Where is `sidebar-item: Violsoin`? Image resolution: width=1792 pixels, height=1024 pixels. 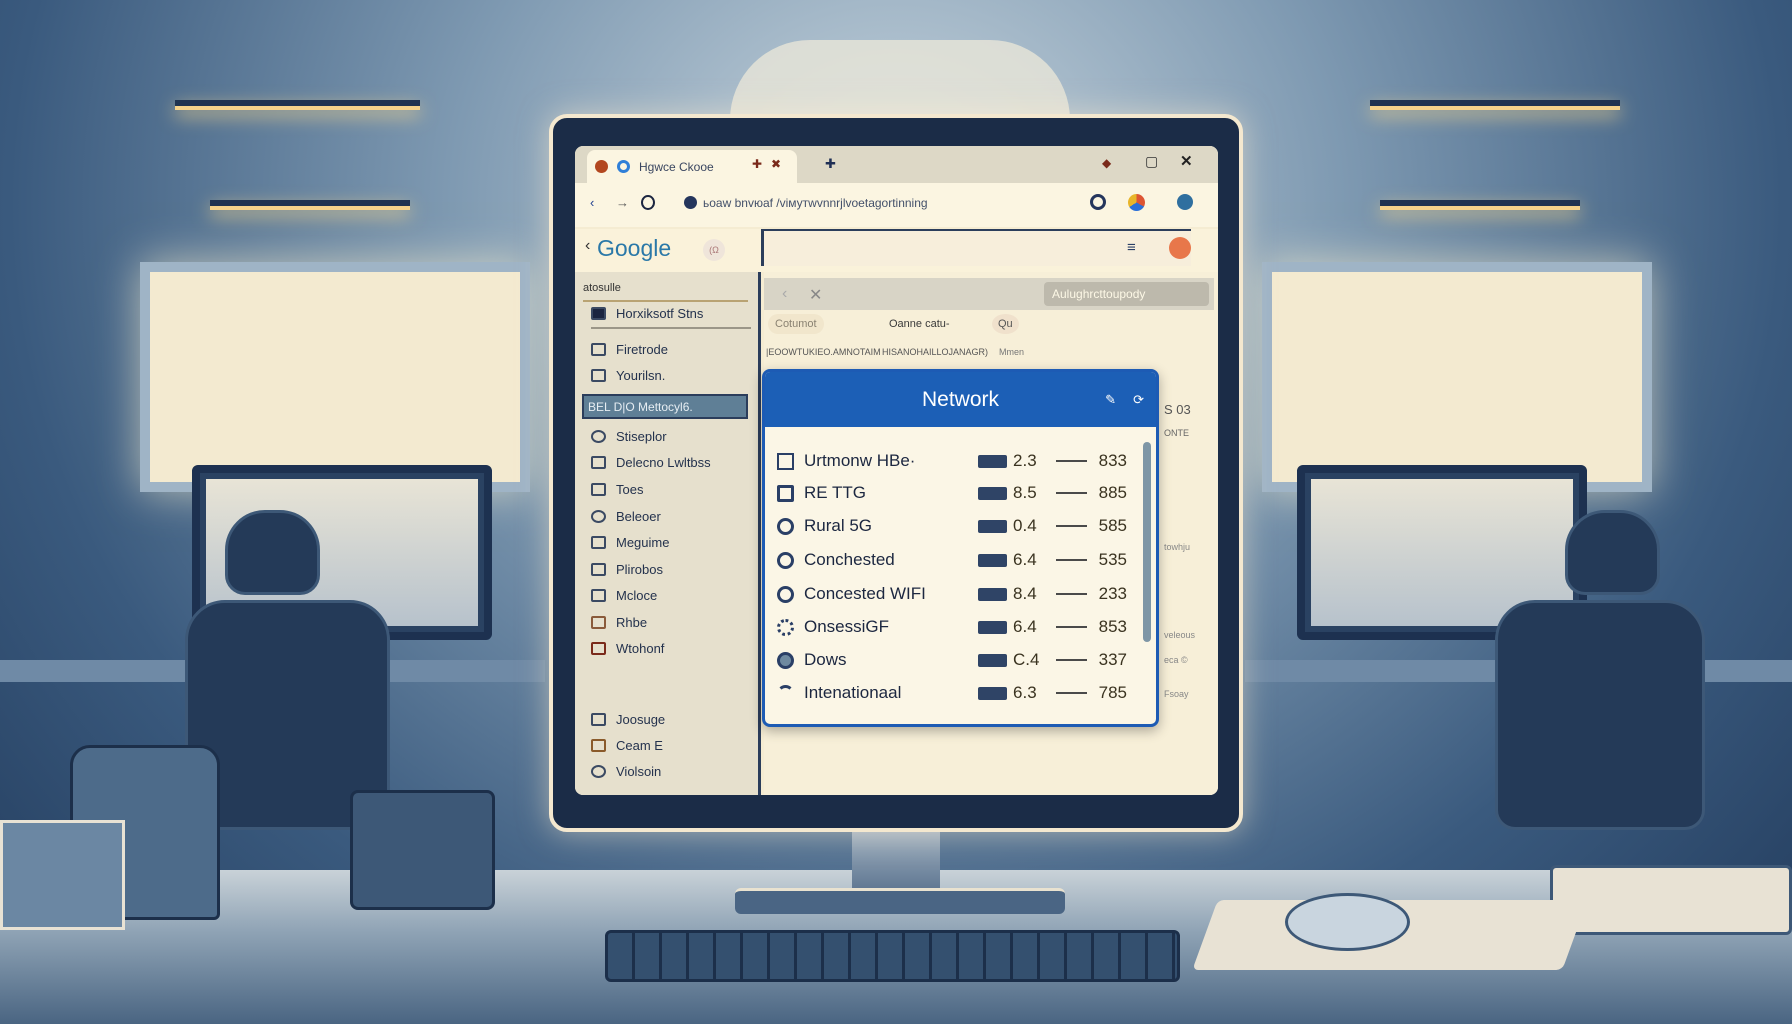 sidebar-item: Violsoin is located at coordinates (626, 771).